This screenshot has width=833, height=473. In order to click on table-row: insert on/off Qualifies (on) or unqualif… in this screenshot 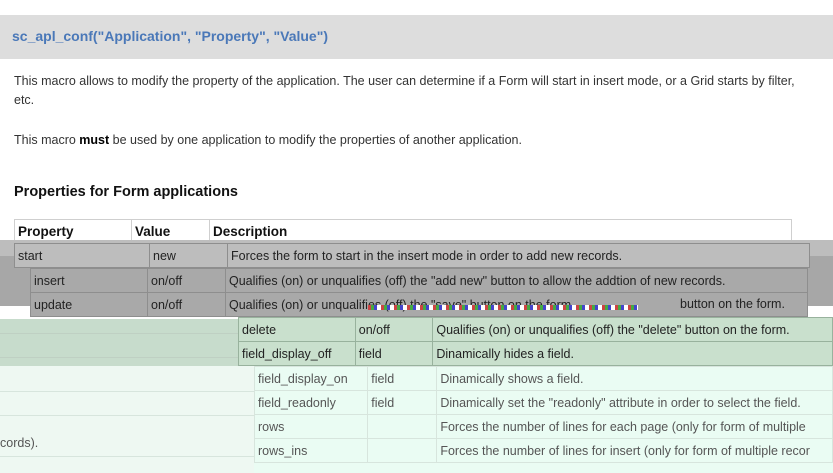, I will do `click(419, 280)`.